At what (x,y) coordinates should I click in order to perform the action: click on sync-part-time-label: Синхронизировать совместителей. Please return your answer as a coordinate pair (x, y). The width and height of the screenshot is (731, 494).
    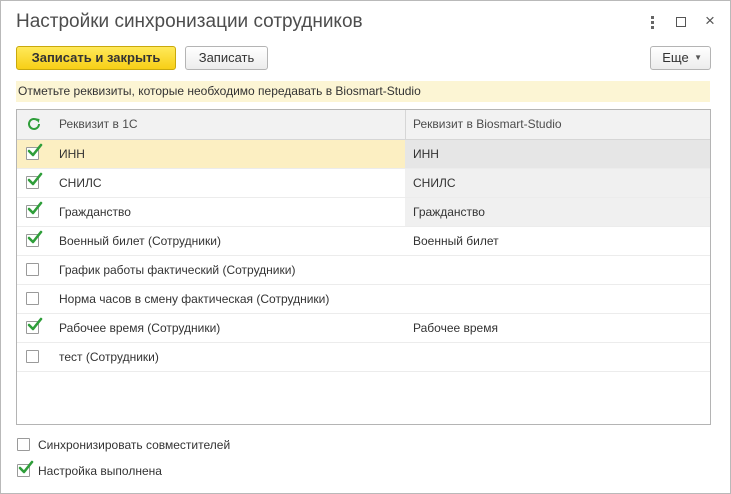
    Looking at the image, I should click on (134, 445).